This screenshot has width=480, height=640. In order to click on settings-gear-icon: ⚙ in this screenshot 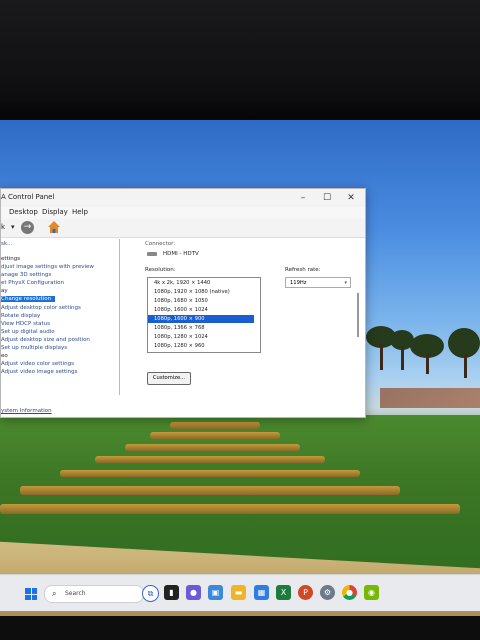, I will do `click(327, 592)`.